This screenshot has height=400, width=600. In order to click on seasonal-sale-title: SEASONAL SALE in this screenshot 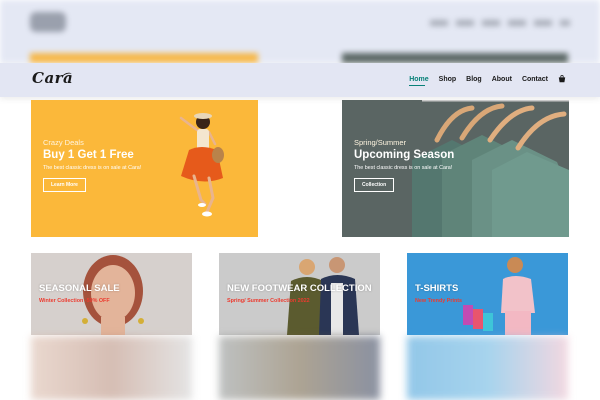, I will do `click(79, 288)`.